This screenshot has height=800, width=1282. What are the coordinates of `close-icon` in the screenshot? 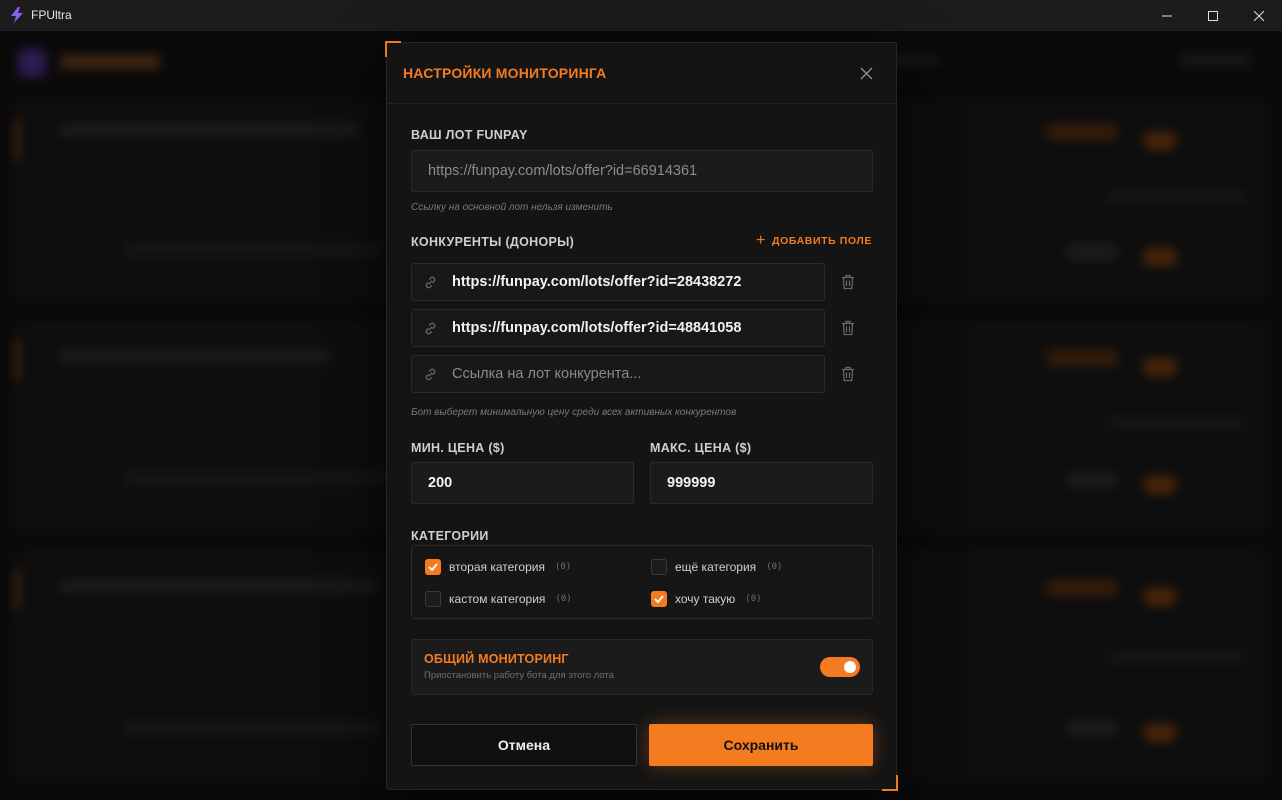 It's located at (1259, 15).